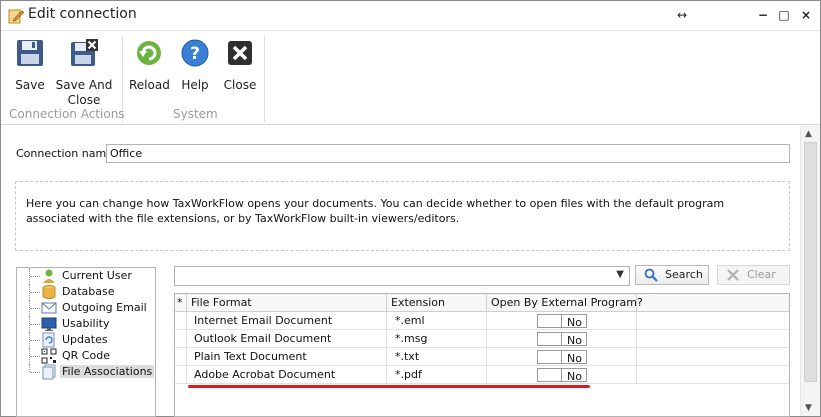  What do you see at coordinates (808, 134) in the screenshot?
I see `scroll-up-icon: ▲` at bounding box center [808, 134].